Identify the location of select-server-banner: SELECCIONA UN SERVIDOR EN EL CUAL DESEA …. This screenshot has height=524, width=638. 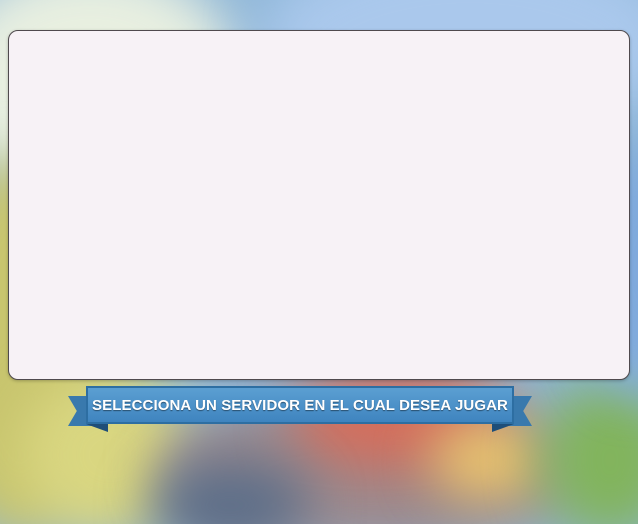
(300, 410).